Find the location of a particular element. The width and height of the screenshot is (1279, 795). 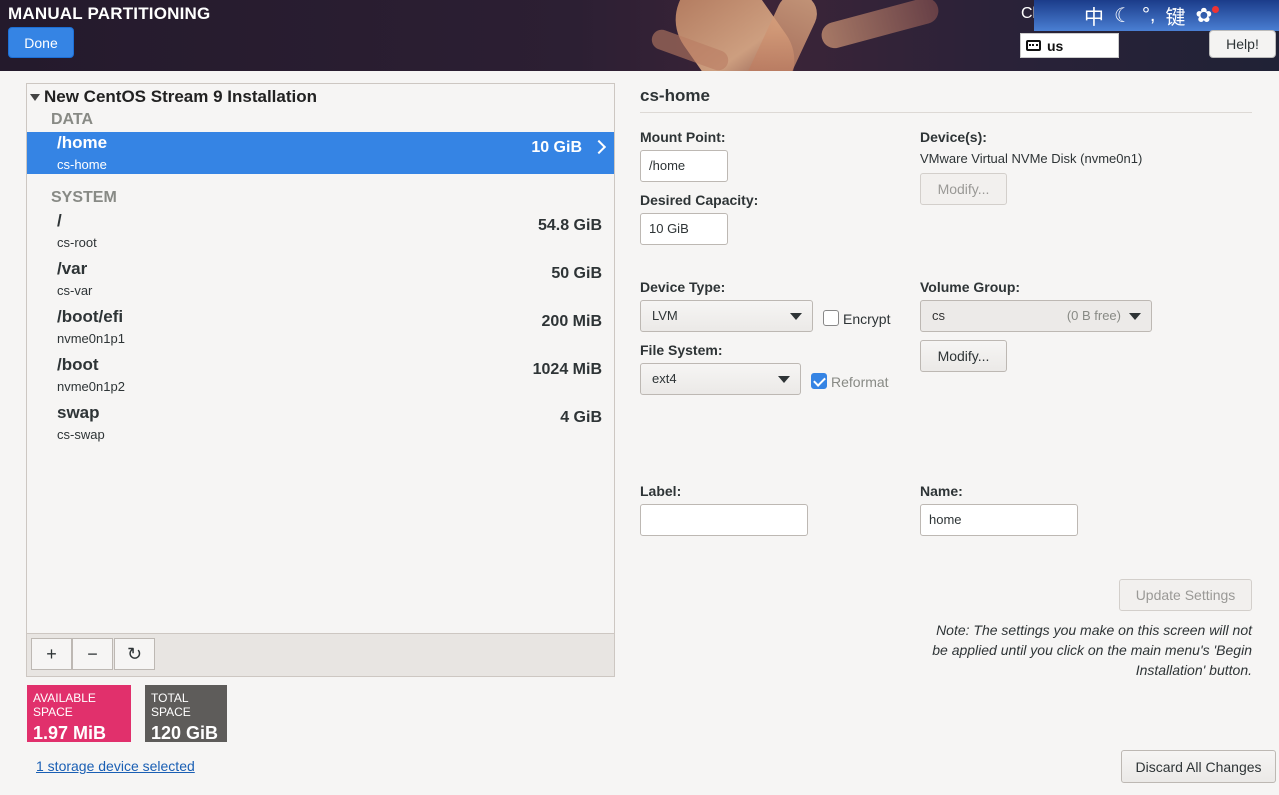

mount-point-name: /var is located at coordinates (72, 268).